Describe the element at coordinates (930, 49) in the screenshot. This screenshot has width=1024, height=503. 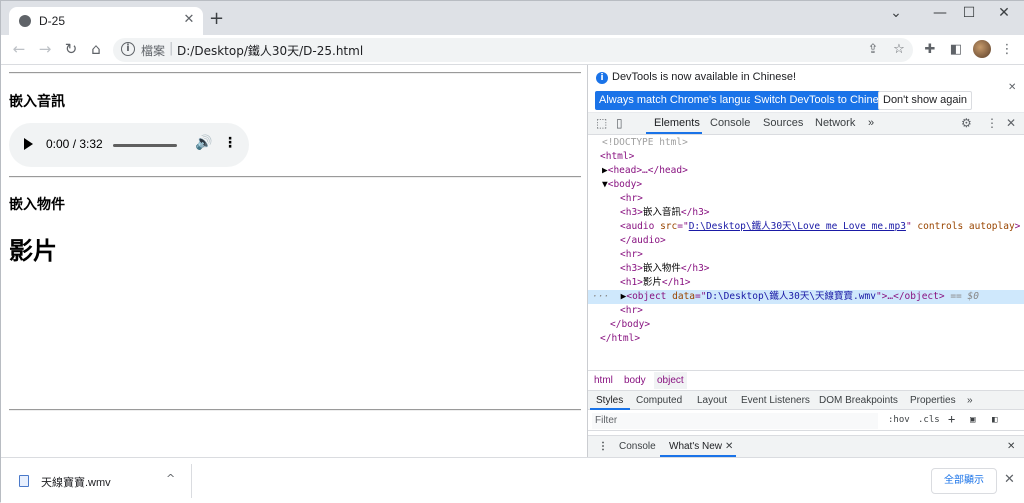
I see `extensions-icon: ✚` at that location.